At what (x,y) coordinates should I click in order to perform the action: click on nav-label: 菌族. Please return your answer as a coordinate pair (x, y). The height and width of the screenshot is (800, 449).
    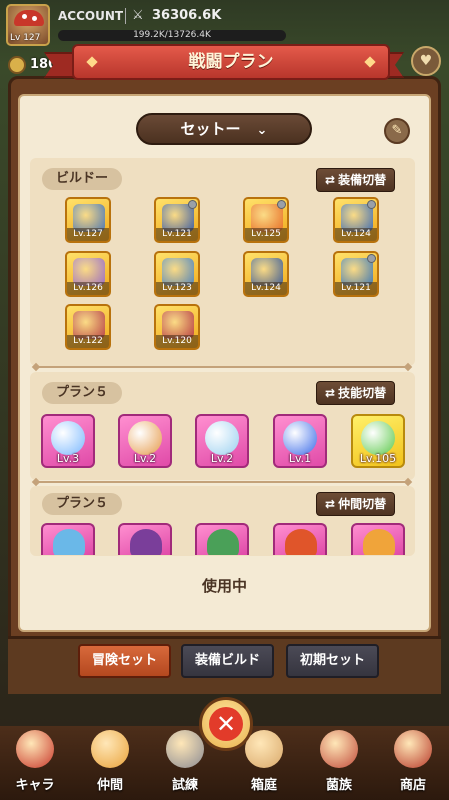
    Looking at the image, I should click on (338, 785).